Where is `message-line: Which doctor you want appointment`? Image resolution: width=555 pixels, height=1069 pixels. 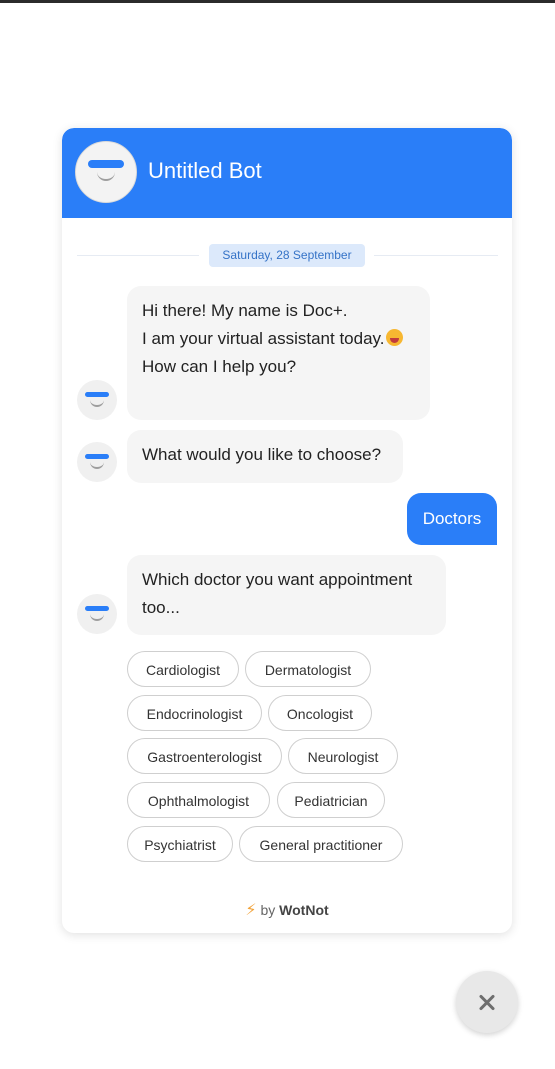
message-line: Which doctor you want appointment is located at coordinates (277, 579).